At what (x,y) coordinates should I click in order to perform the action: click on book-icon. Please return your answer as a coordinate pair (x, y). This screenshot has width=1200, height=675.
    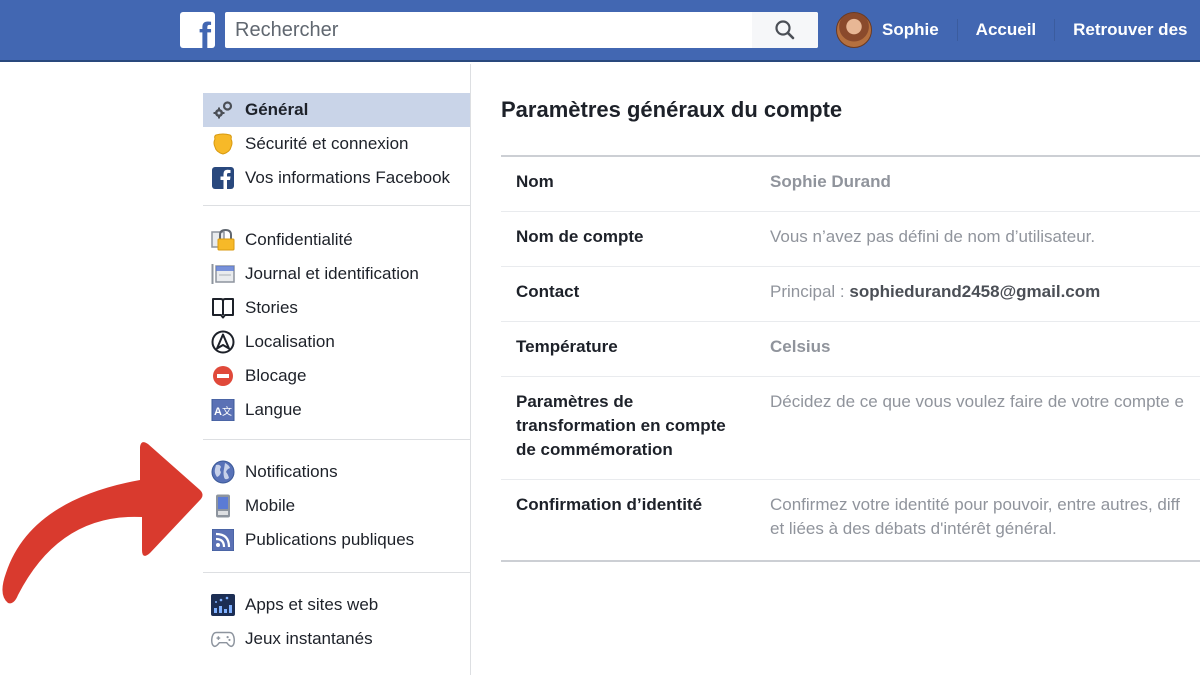
    Looking at the image, I should click on (223, 308).